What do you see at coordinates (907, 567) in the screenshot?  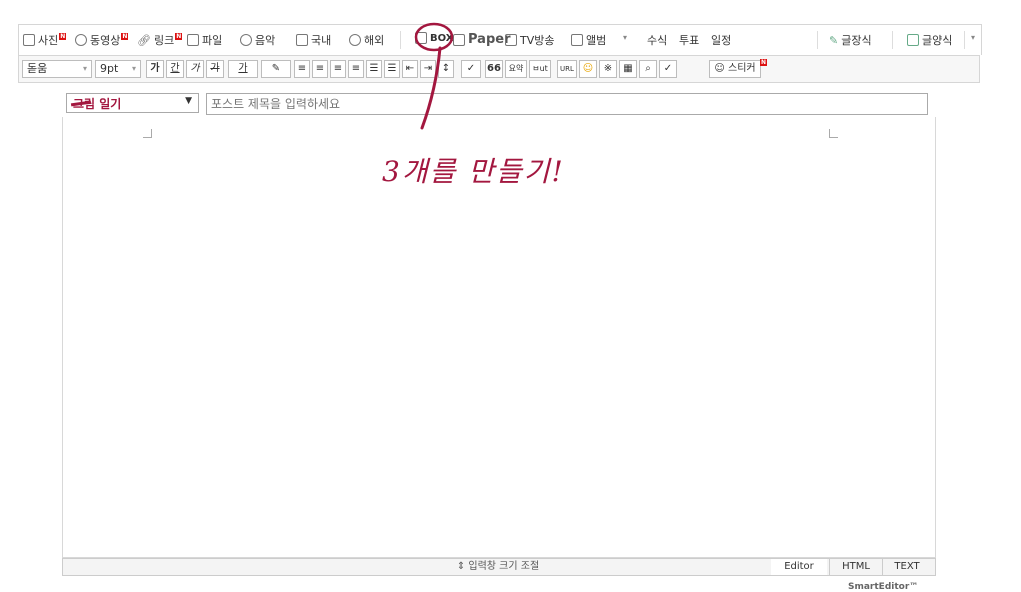 I see `tab-text: TEXT` at bounding box center [907, 567].